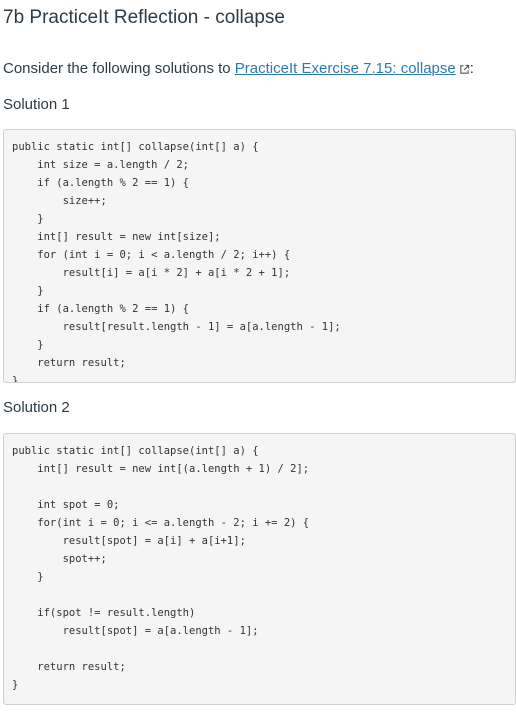 Image resolution: width=516 pixels, height=721 pixels. Describe the element at coordinates (59, 559) in the screenshot. I see `code-line: spot++;` at that location.